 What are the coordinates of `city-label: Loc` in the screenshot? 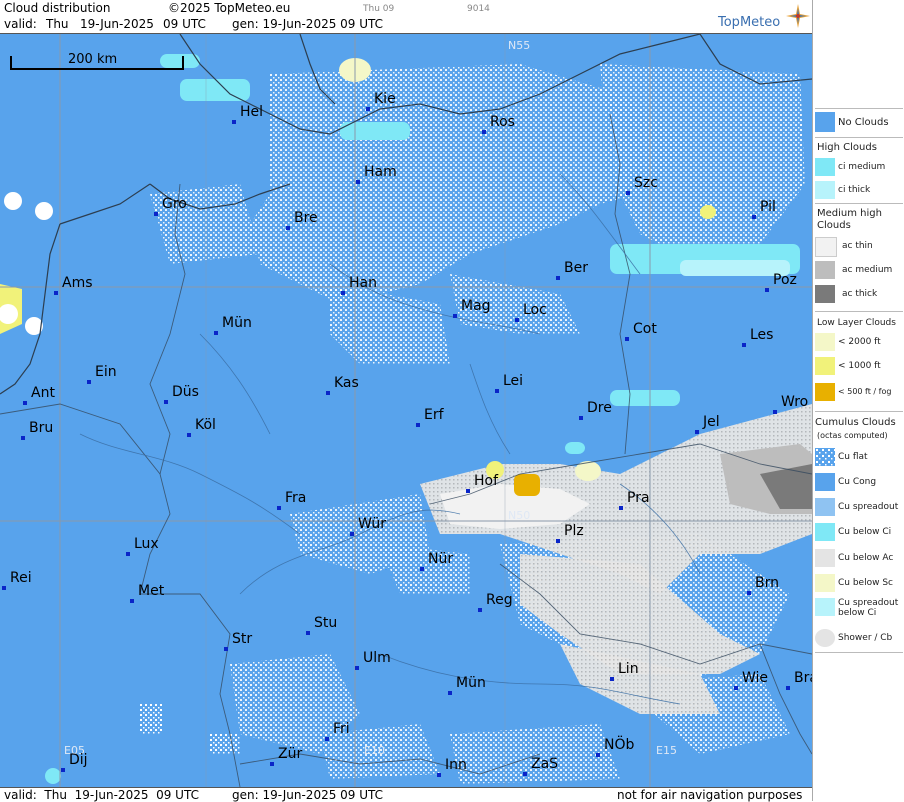 It's located at (531, 312).